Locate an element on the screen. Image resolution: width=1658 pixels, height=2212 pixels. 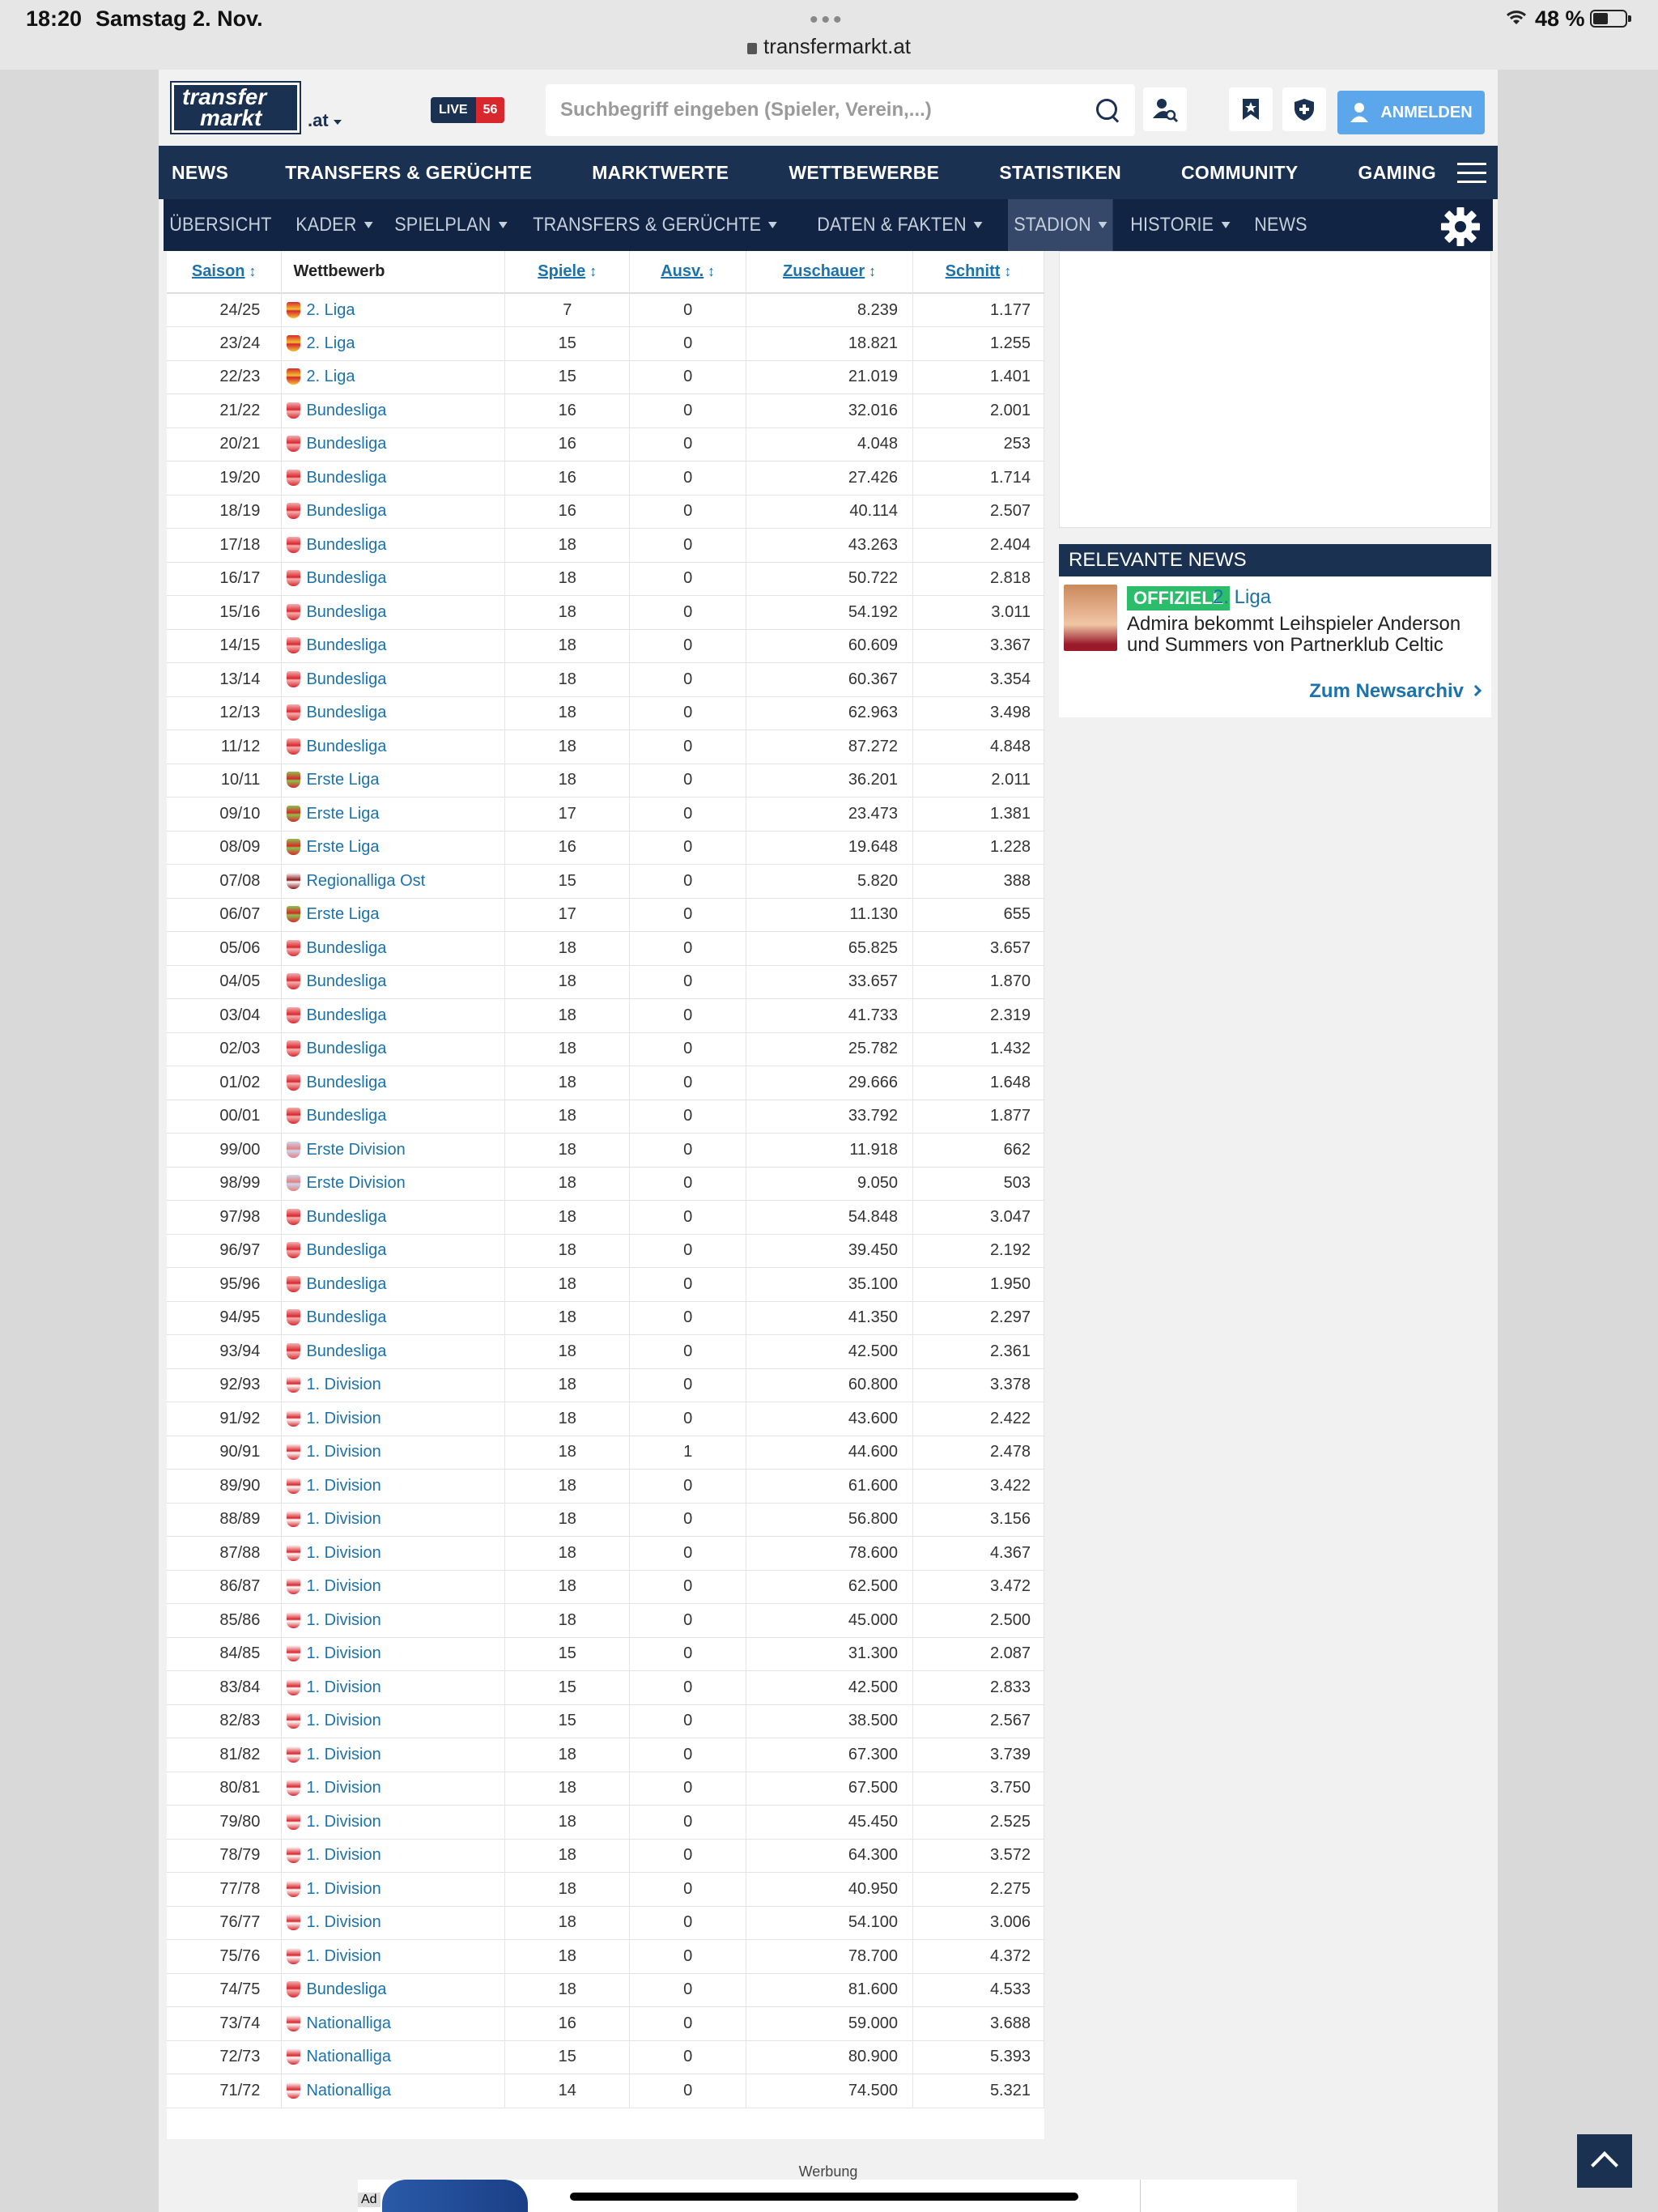
nav-community: COMMUNITY is located at coordinates (1240, 173).